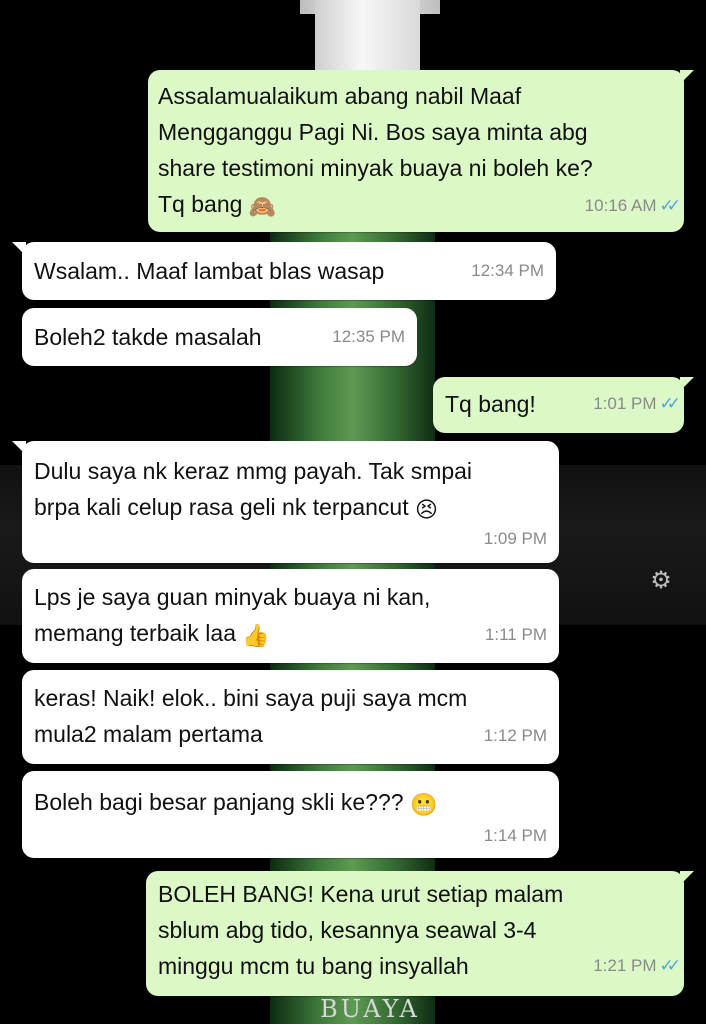 The height and width of the screenshot is (1024, 706). I want to click on message-bubble-incoming: Wsalam.. Maaf lambat blas wasap 12:34 PM, so click(284, 271).